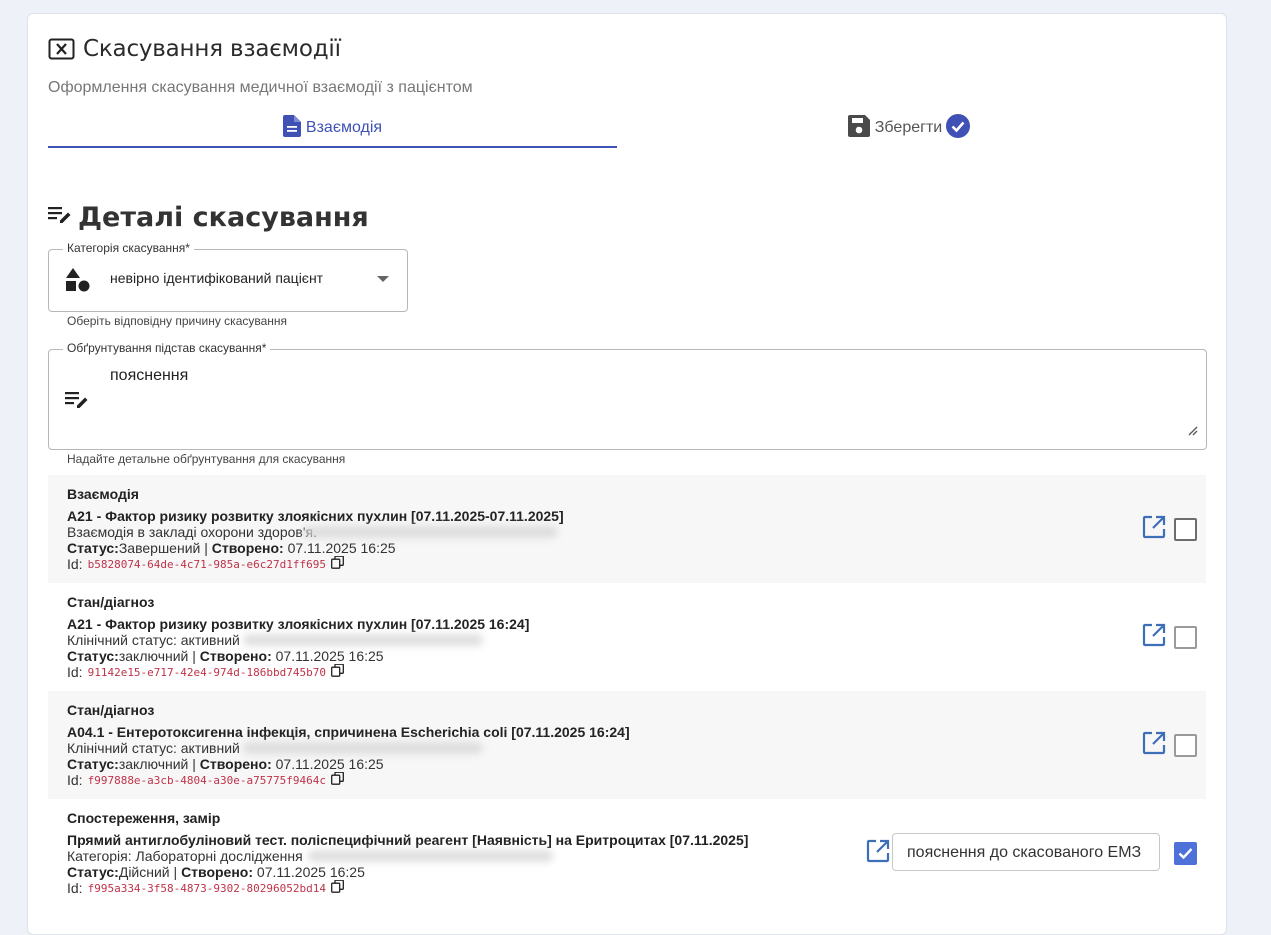  I want to click on item-uuid: 91142e15-e717-42e4-974d-186bbd745b70, so click(206, 672).